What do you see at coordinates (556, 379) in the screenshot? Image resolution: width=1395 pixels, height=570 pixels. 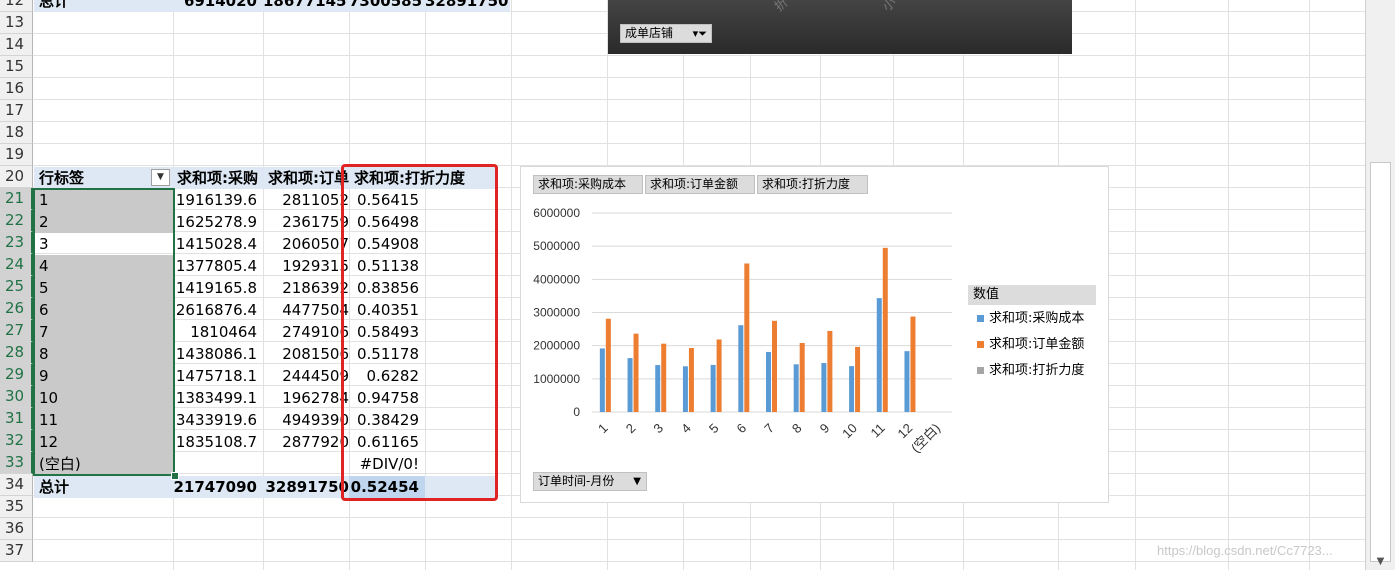 I see `y-tick-label: 1000000` at bounding box center [556, 379].